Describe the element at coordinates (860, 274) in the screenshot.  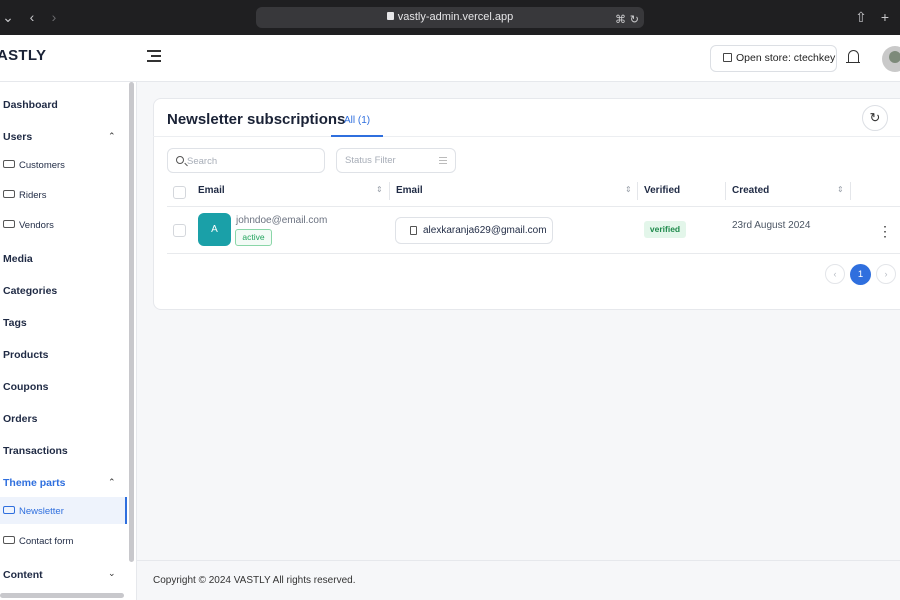
I see `pagination-page-button: 1` at that location.